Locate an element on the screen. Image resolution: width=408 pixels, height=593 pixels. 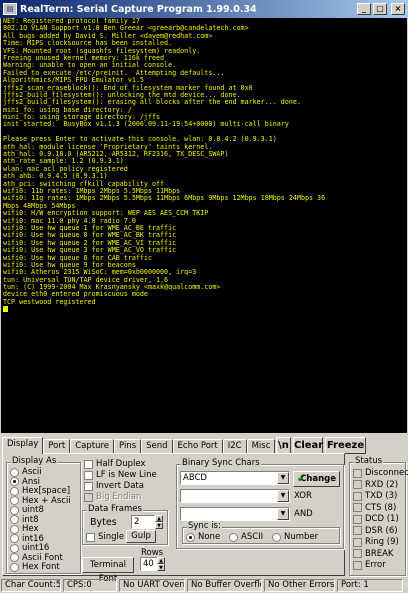
status-txd-3: TXD (3) is located at coordinates (375, 496).